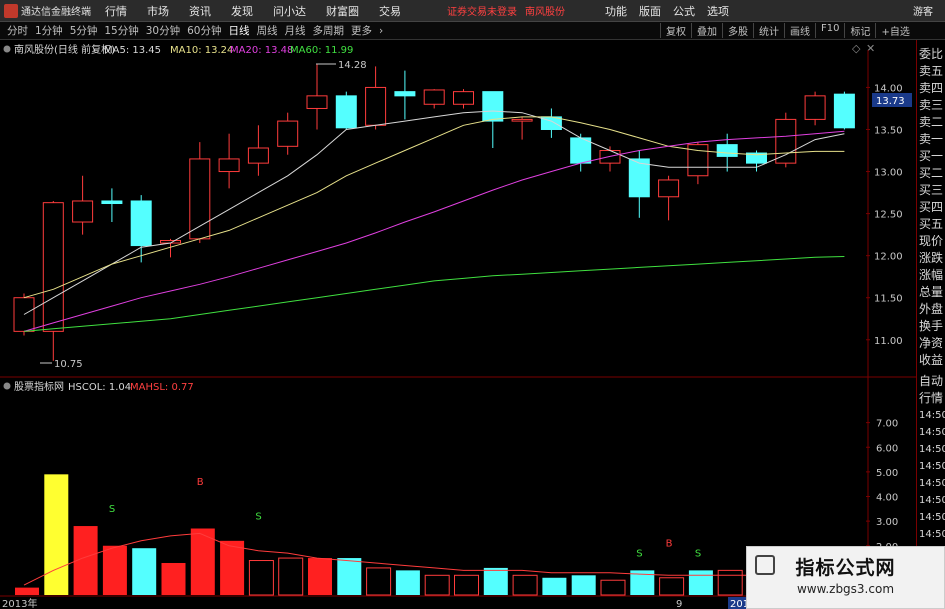 The height and width of the screenshot is (609, 945). I want to click on period-monthly: 月线, so click(295, 30).